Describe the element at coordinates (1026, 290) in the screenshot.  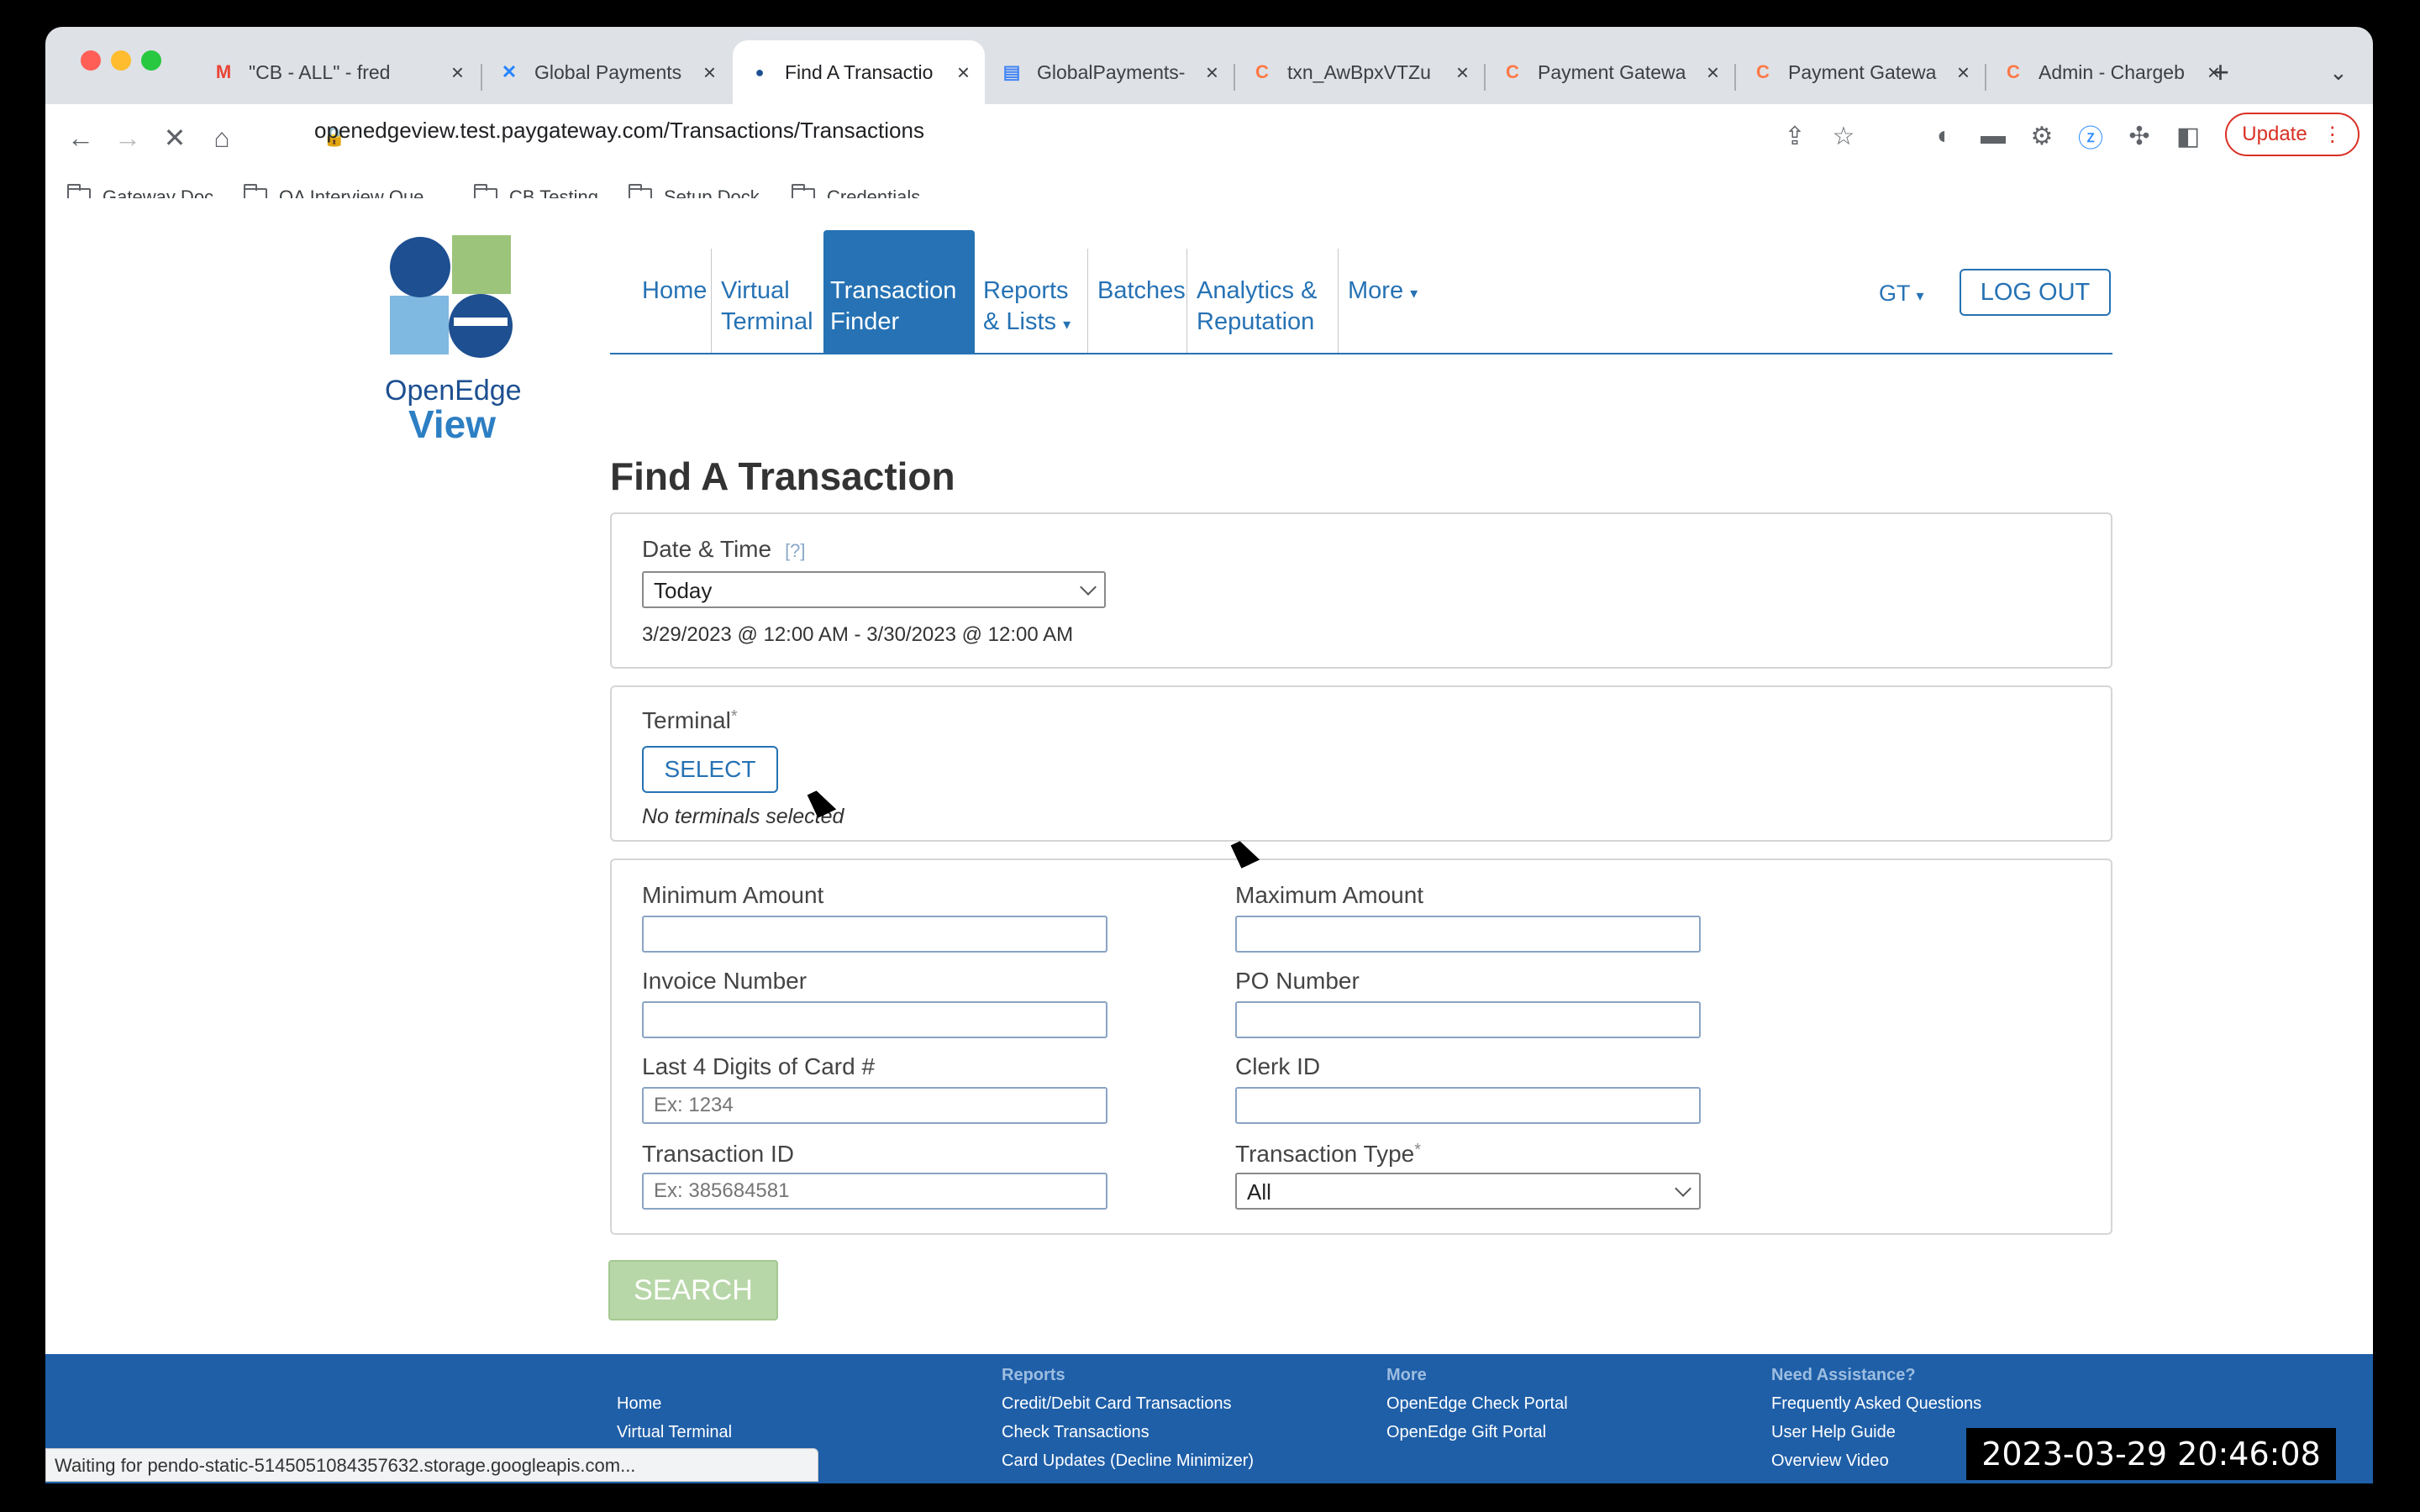
I see `nav-label: Reports` at that location.